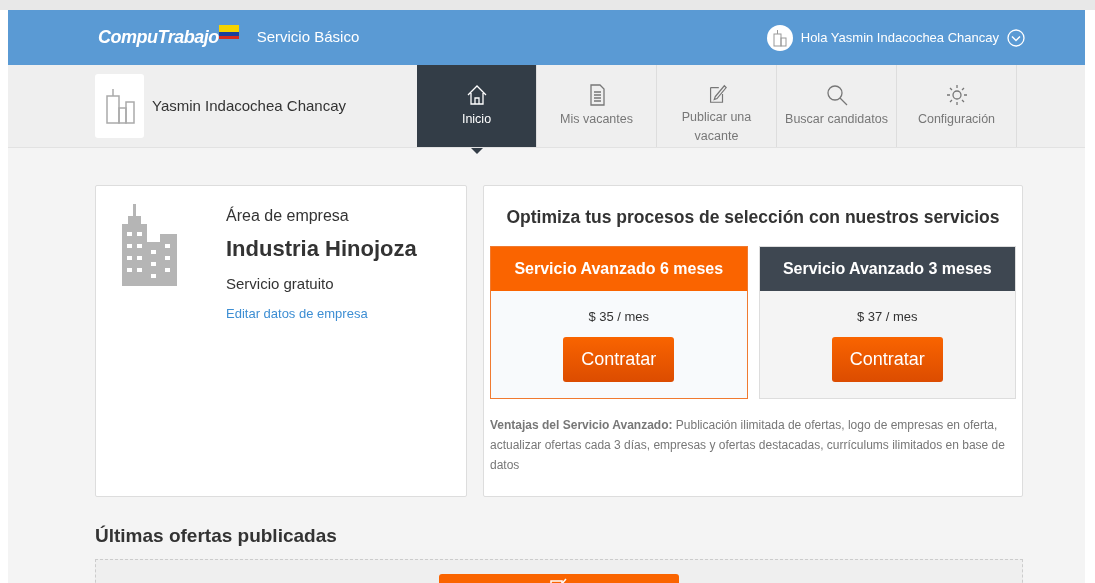 The image size is (1095, 583). I want to click on nav-tab: Mis vacantes, so click(597, 106).